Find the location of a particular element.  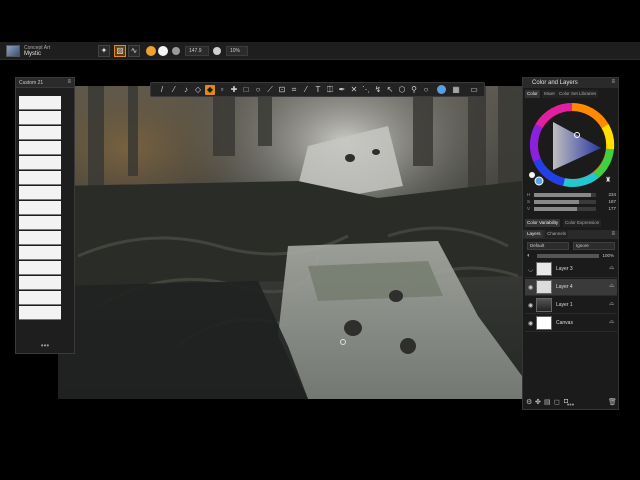

screen-icon: ▭ is located at coordinates (474, 90).